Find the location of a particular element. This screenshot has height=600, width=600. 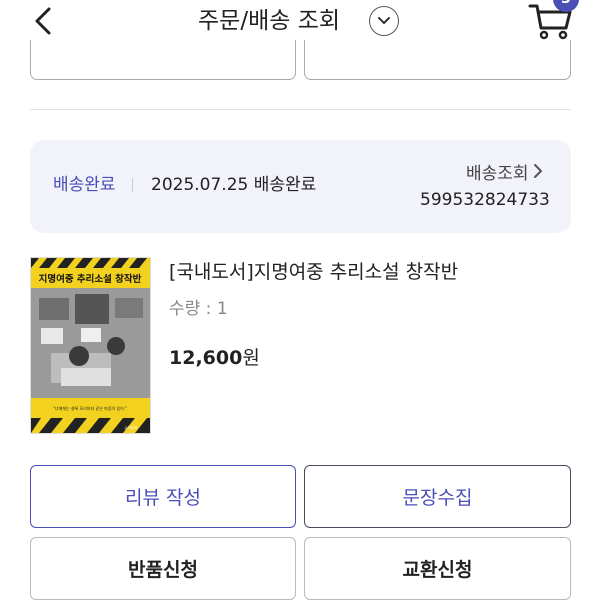

track-delivery-label: 배송조회 is located at coordinates (497, 173).